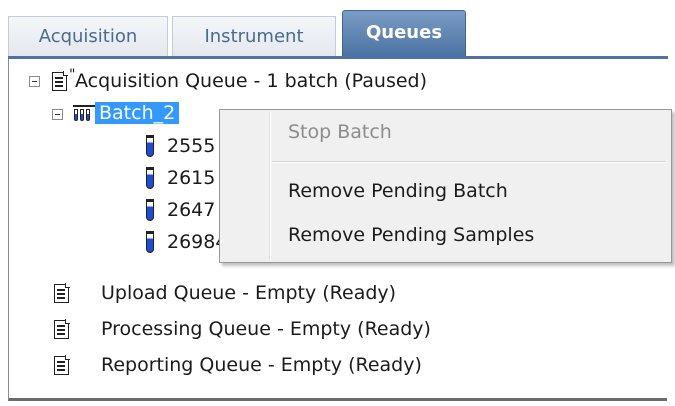 This screenshot has width=675, height=406. What do you see at coordinates (468, 162) in the screenshot?
I see `menu-separator` at bounding box center [468, 162].